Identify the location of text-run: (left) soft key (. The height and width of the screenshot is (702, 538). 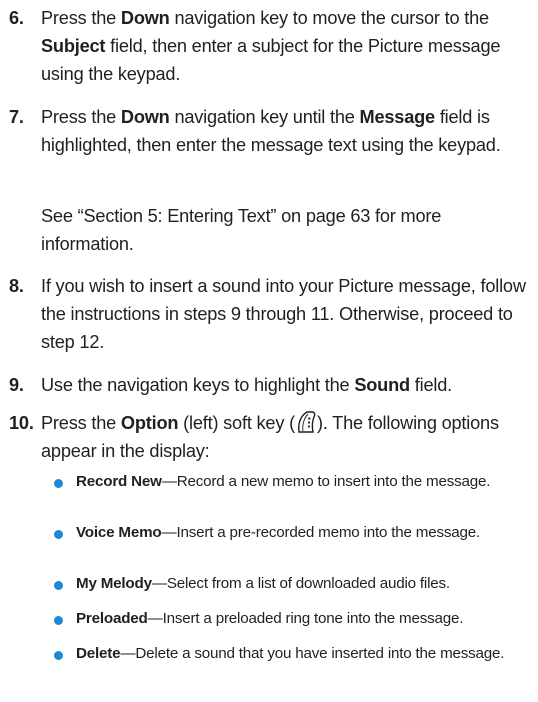
(236, 423).